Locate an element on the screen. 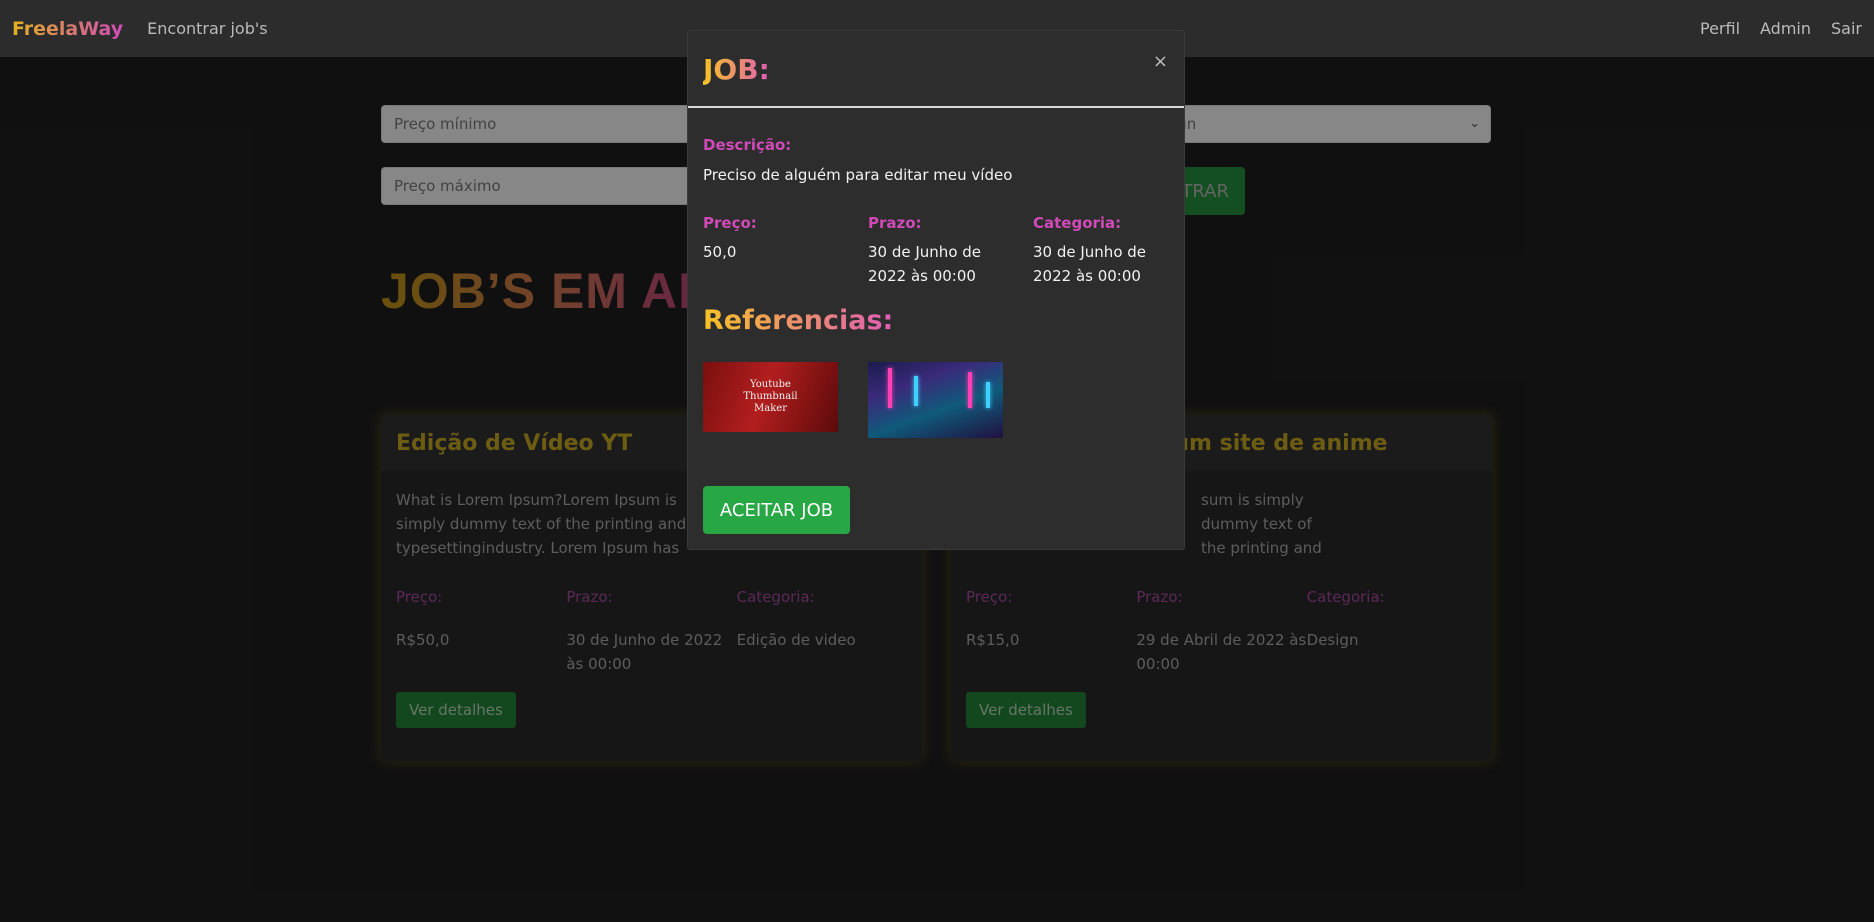  modal-deadline-group: Prazo: 30 de Junho de 2022 às 00:00 is located at coordinates (943, 251).